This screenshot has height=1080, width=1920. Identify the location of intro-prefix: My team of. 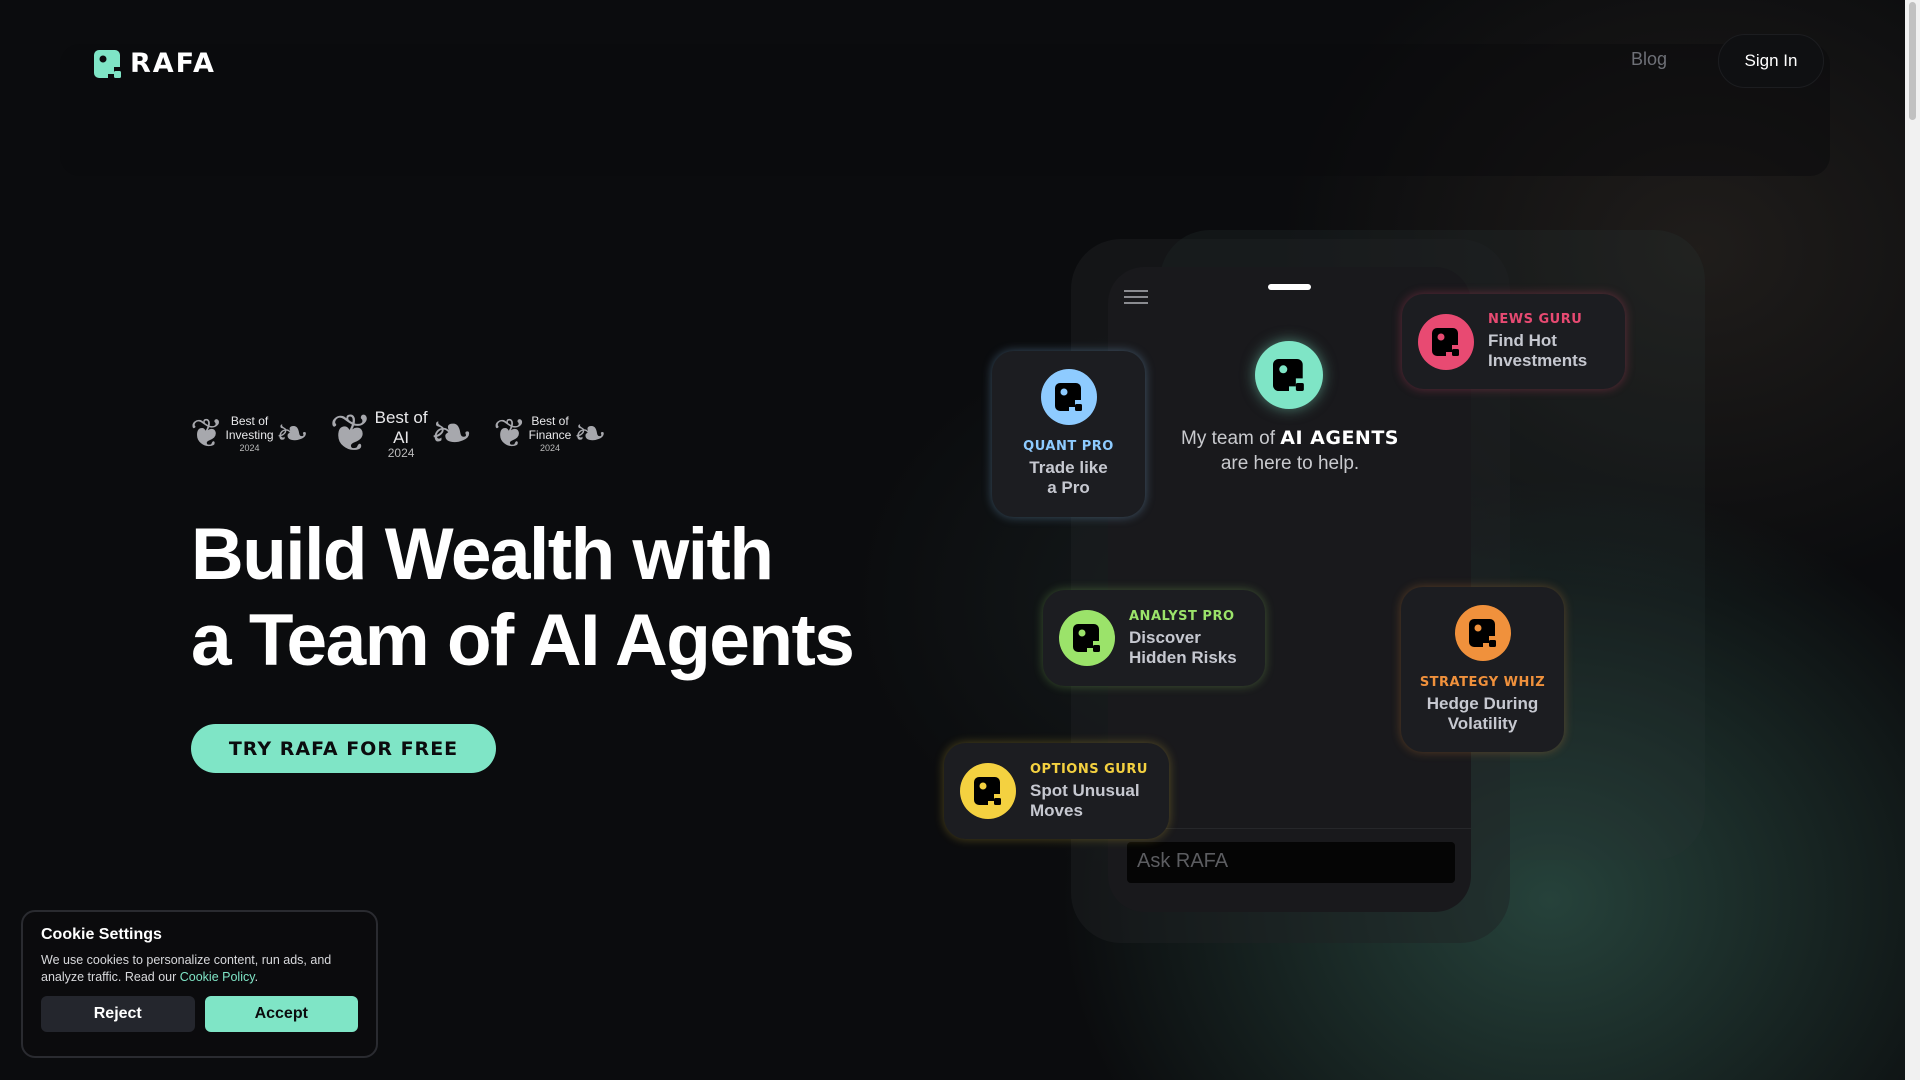
(1228, 438).